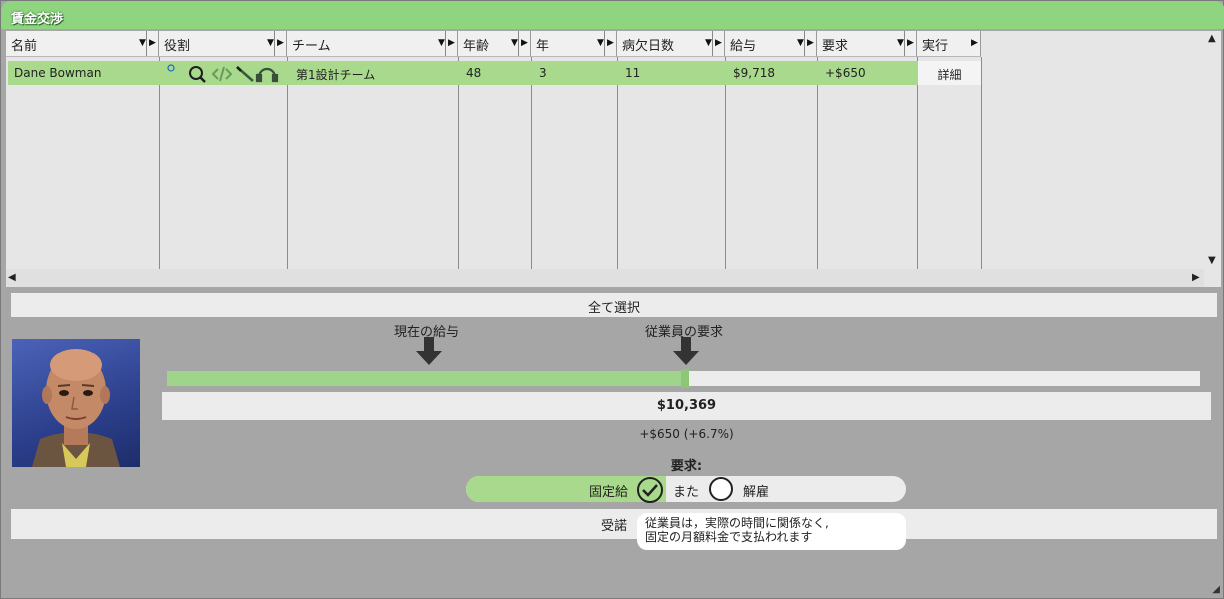 The height and width of the screenshot is (599, 1224). I want to click on details-button: 詳細, so click(949, 73).